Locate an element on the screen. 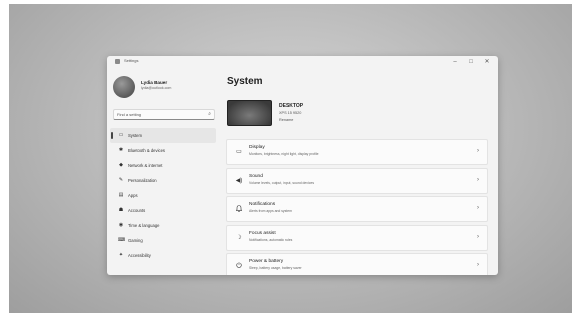  title-bar: Settings – □ ✕ is located at coordinates (302, 62).